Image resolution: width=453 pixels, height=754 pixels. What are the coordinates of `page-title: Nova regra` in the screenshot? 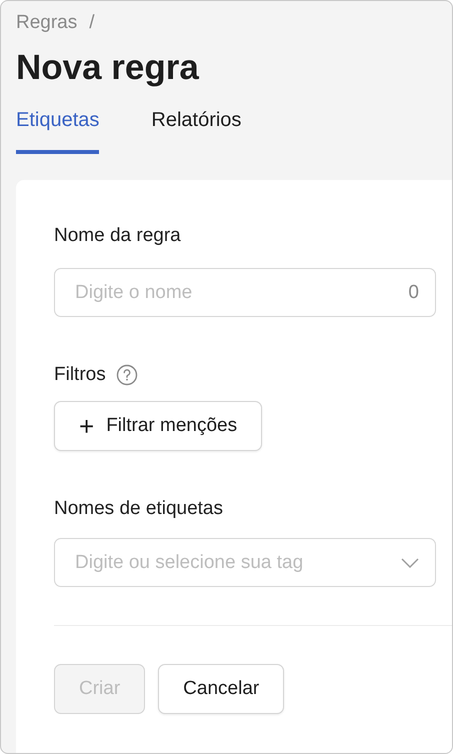 It's located at (108, 68).